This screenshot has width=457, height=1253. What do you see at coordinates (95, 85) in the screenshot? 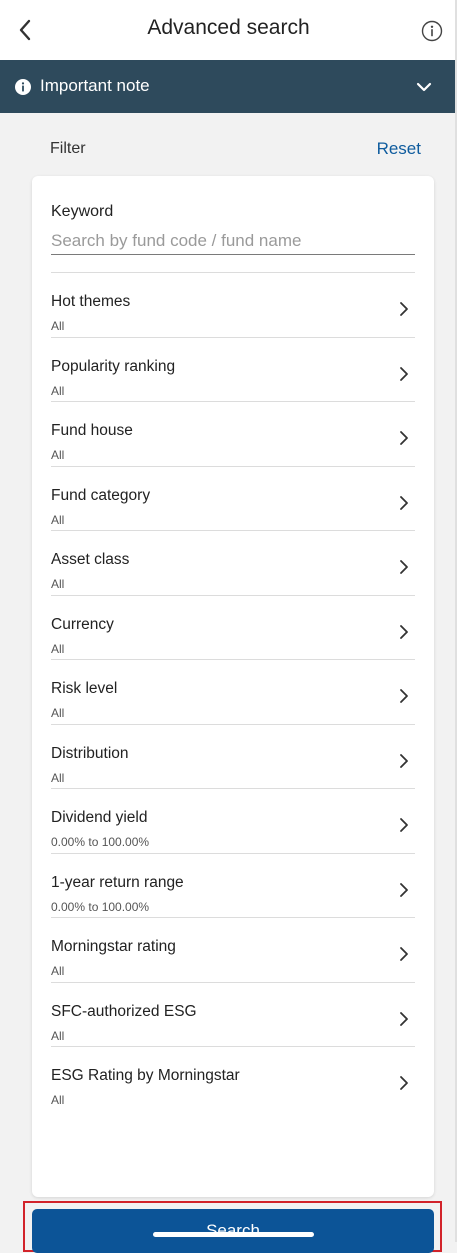
I see `important-note-label: Important note` at bounding box center [95, 85].